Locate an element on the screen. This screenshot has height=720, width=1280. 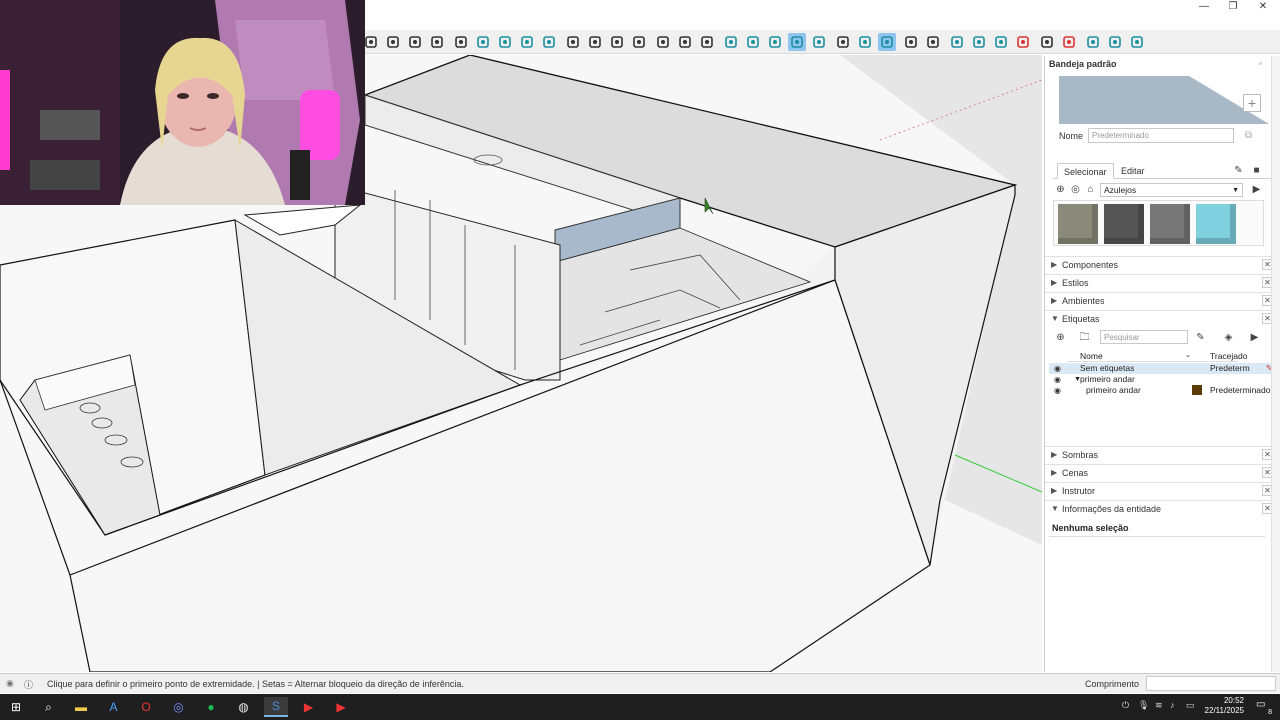
lock-icon: ■ is located at coordinates (1256, 170).